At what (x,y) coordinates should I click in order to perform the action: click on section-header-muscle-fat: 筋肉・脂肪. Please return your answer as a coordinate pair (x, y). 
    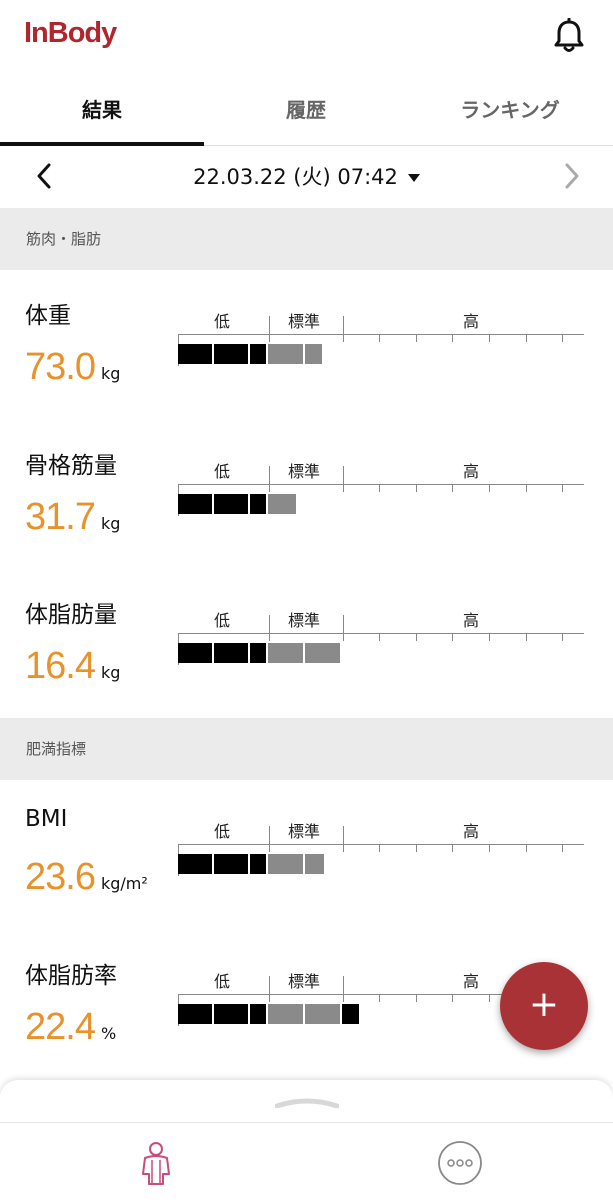
    Looking at the image, I should click on (306, 239).